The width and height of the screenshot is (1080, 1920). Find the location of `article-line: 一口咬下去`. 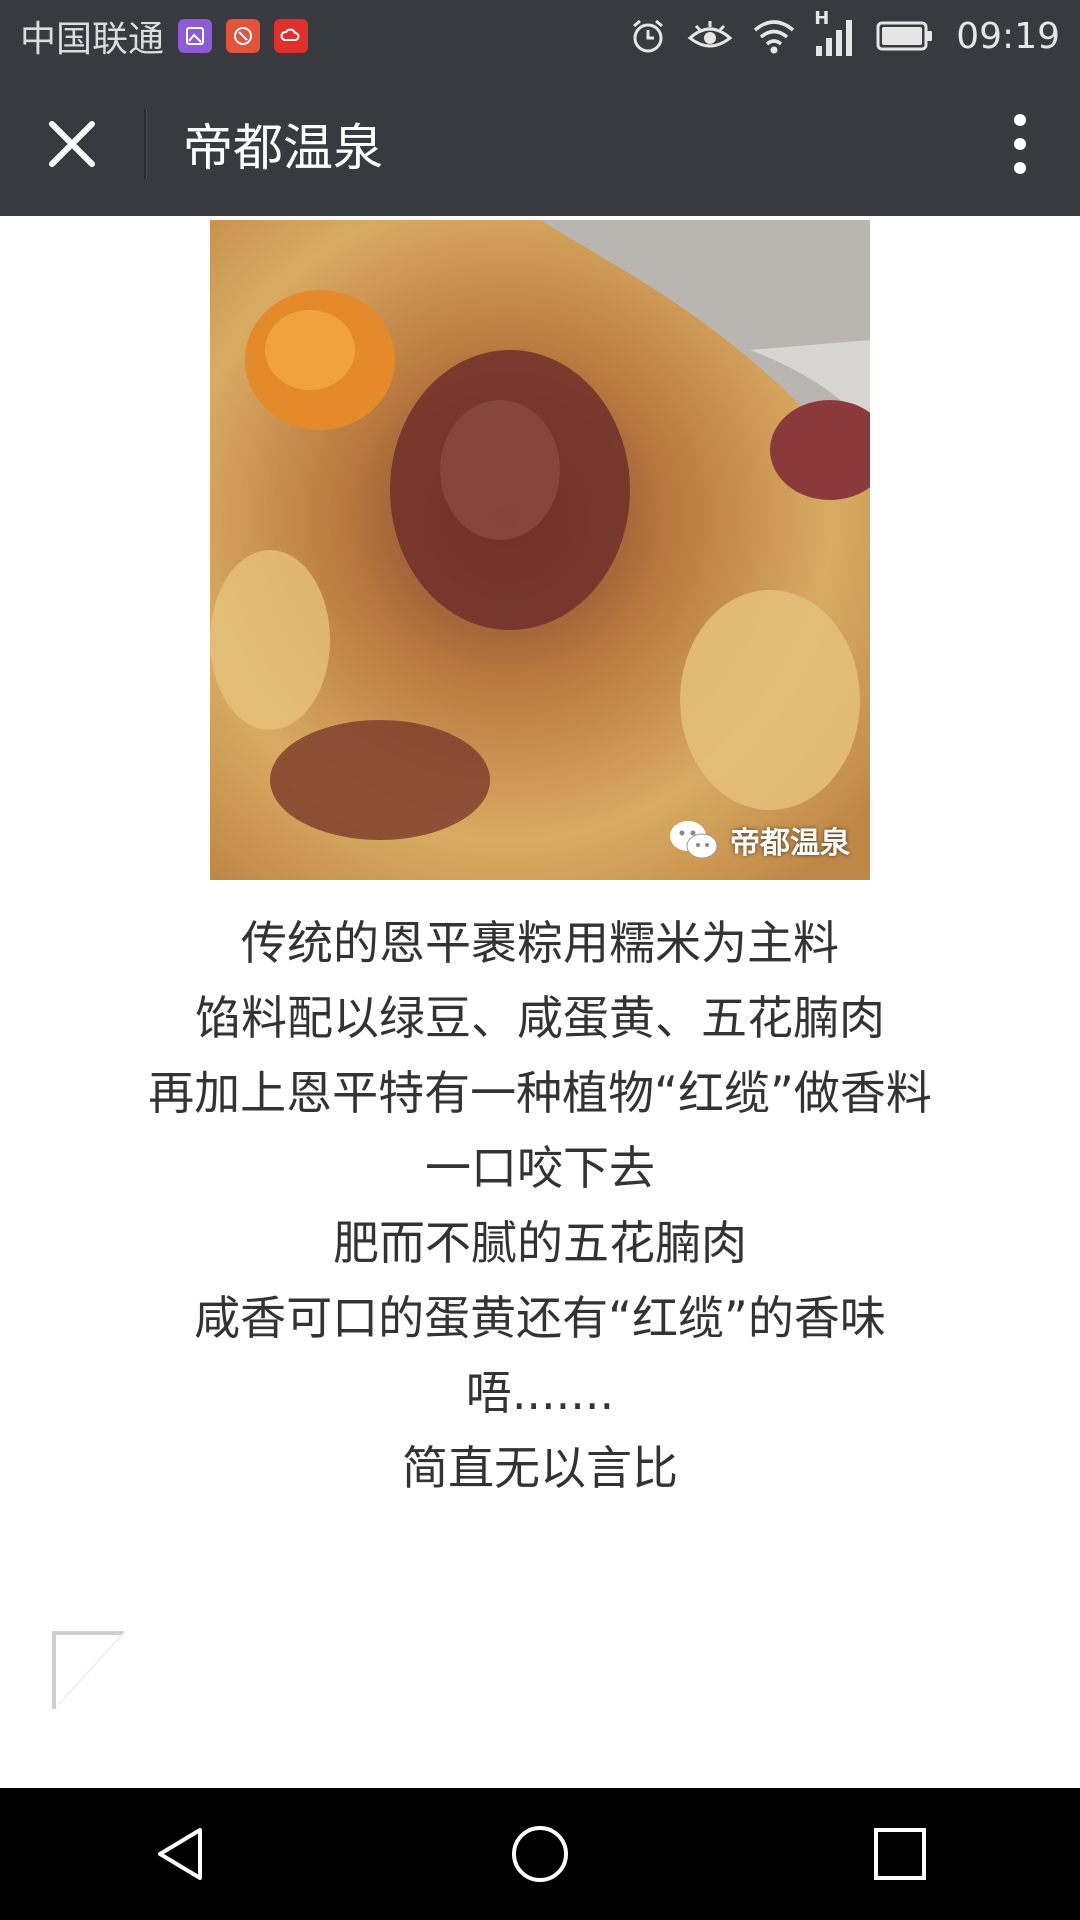

article-line: 一口咬下去 is located at coordinates (540, 1168).